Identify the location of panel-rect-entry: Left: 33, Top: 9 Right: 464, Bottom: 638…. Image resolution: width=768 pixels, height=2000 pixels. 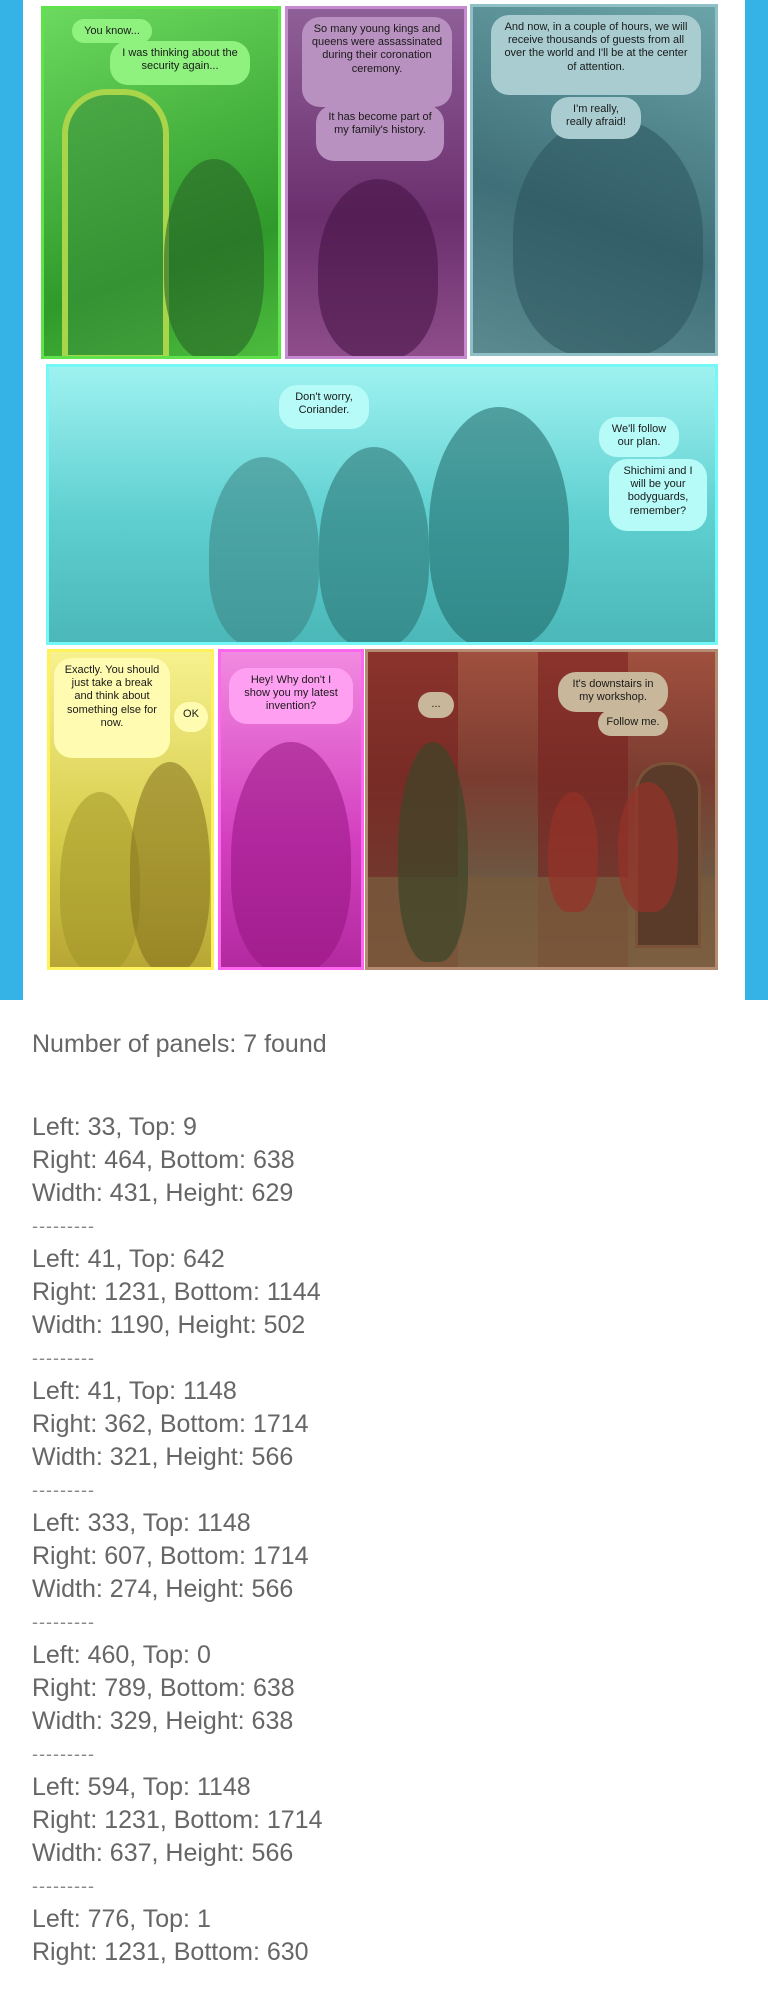
(382, 1177).